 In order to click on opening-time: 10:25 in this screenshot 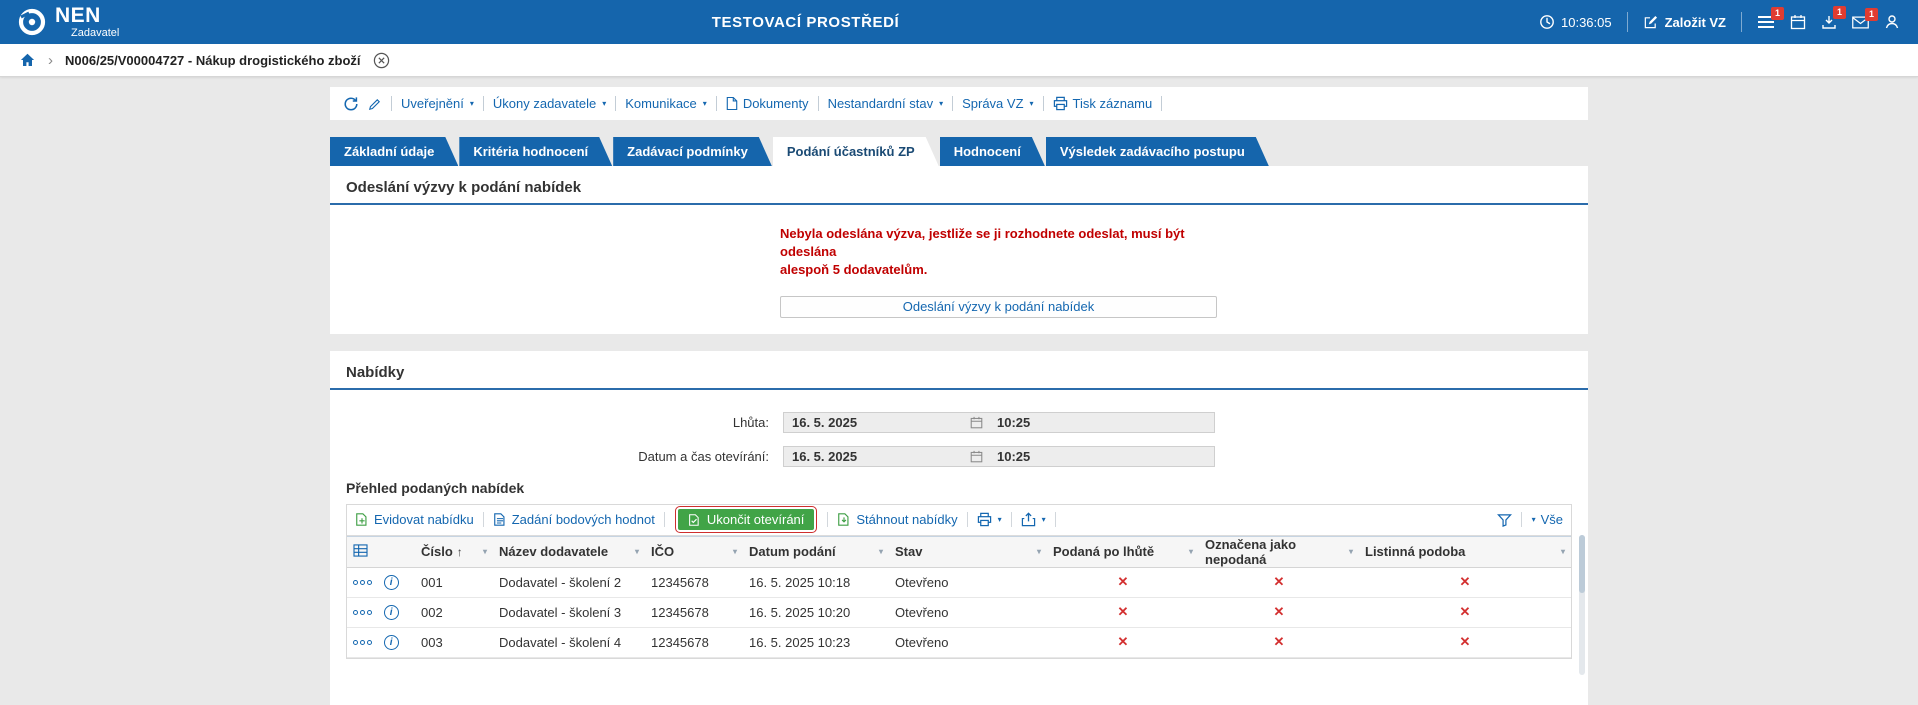, I will do `click(1006, 456)`.